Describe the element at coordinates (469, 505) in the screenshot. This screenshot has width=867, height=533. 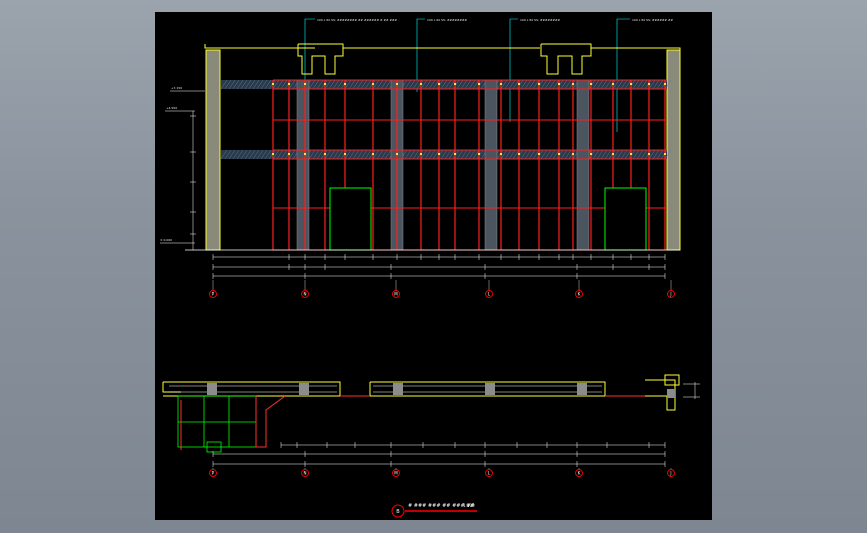
I see `scale-text: 1:100` at that location.